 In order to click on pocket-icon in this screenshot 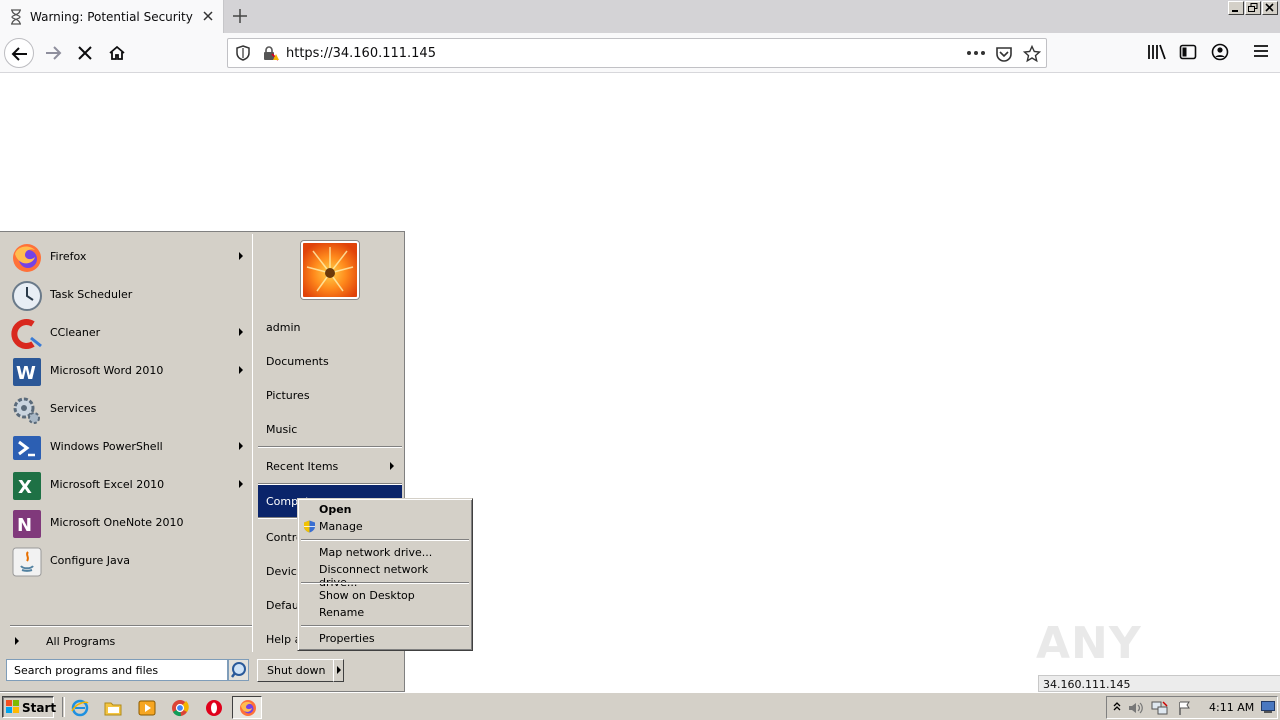, I will do `click(1004, 54)`.